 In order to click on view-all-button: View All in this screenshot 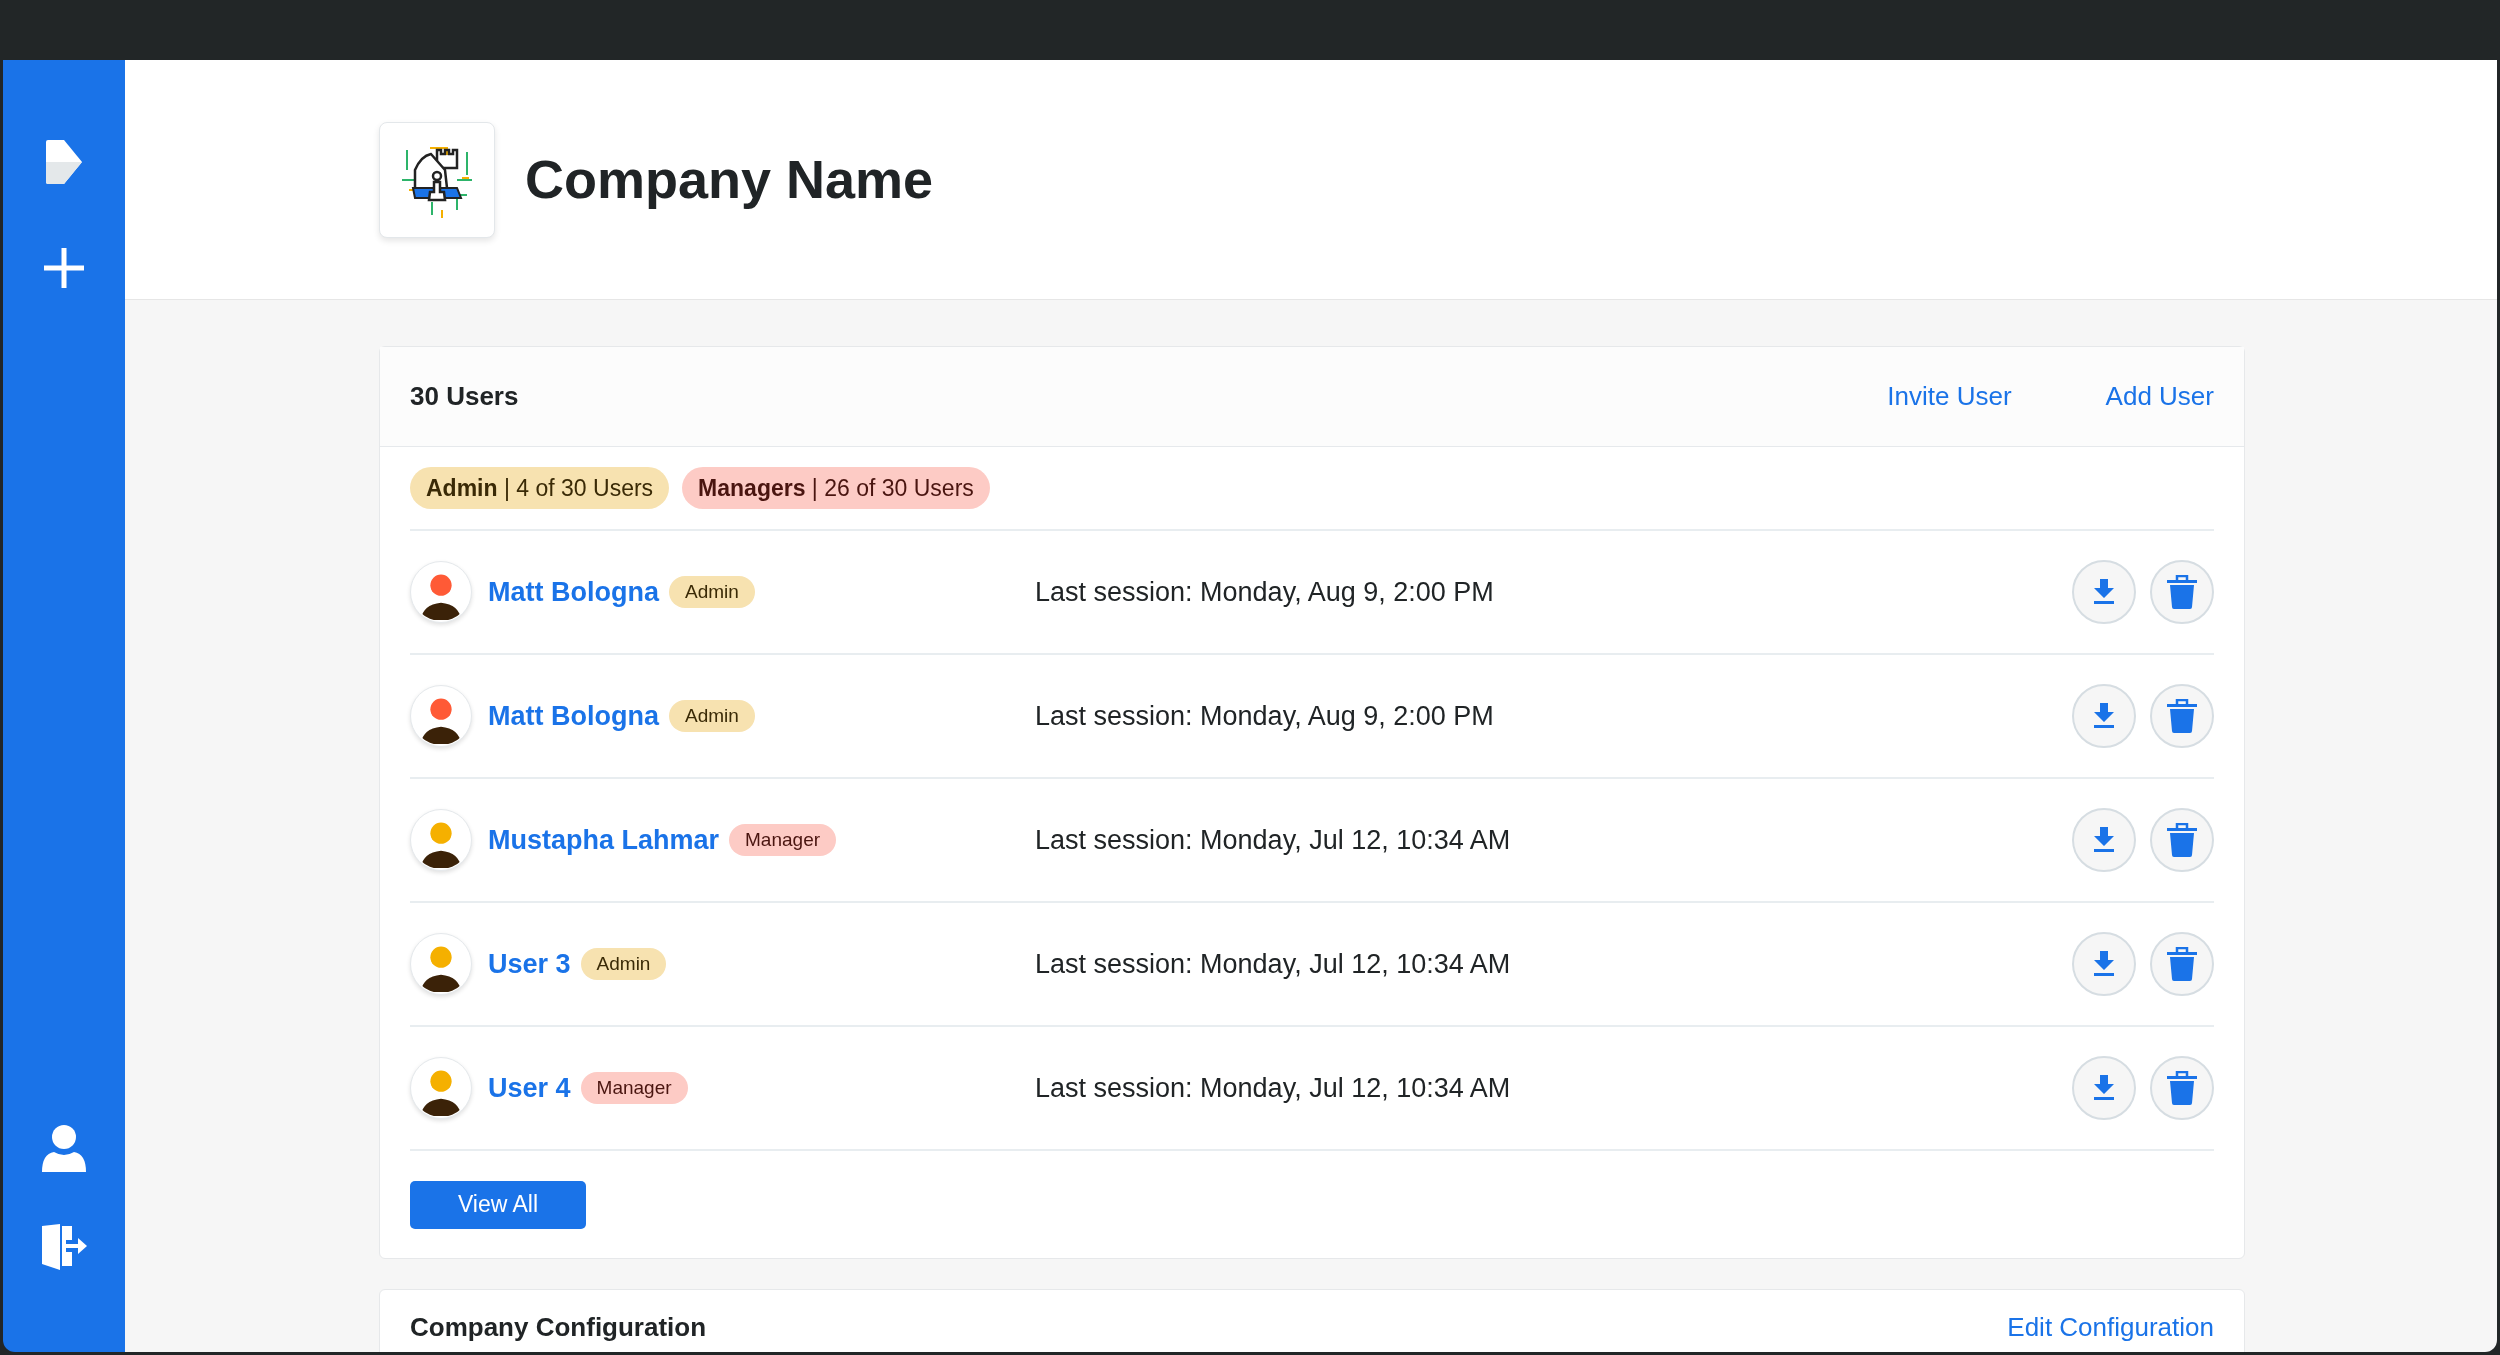, I will do `click(498, 1204)`.